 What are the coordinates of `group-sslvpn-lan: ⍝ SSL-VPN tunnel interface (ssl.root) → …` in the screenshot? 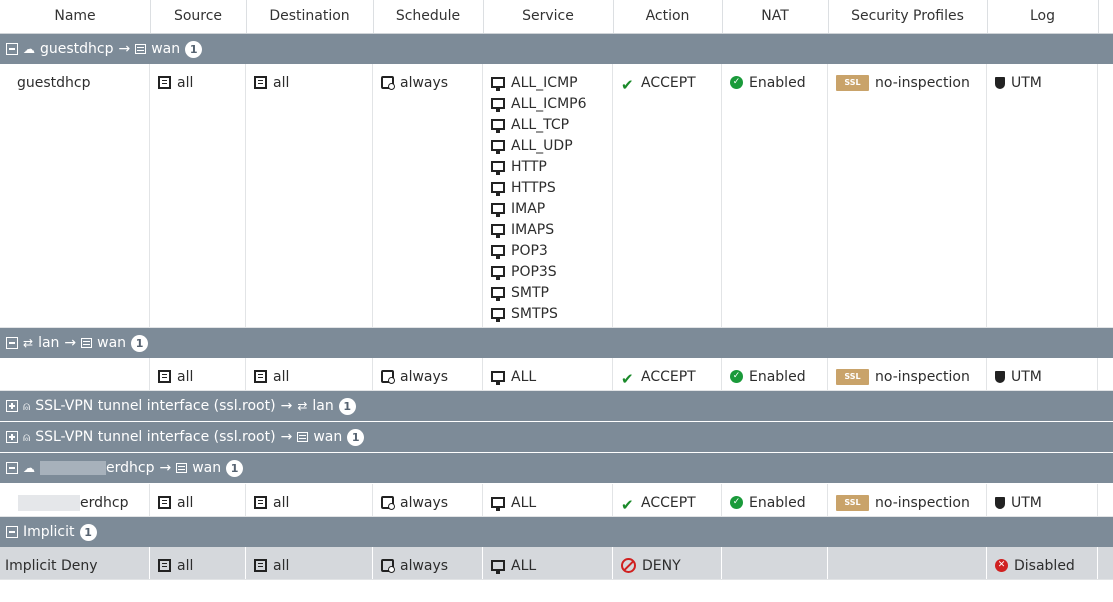 It's located at (556, 406).